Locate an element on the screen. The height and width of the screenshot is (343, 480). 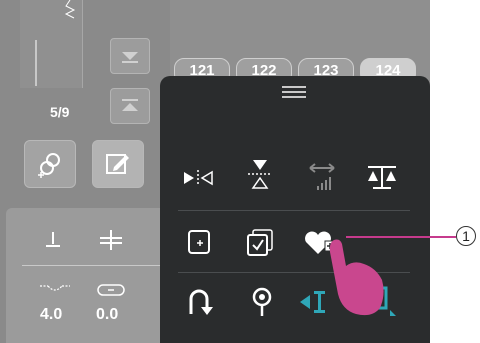
edit-icon is located at coordinates (117, 164).